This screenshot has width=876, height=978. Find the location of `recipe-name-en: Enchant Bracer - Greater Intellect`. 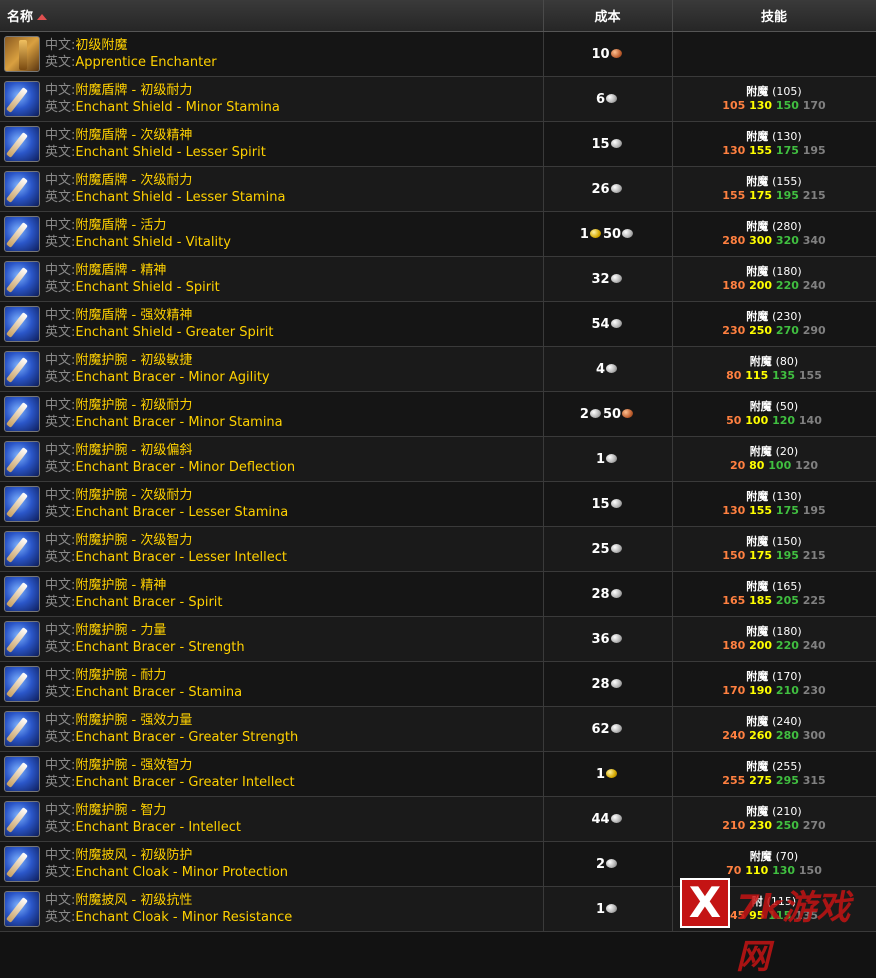

recipe-name-en: Enchant Bracer - Greater Intellect is located at coordinates (184, 782).